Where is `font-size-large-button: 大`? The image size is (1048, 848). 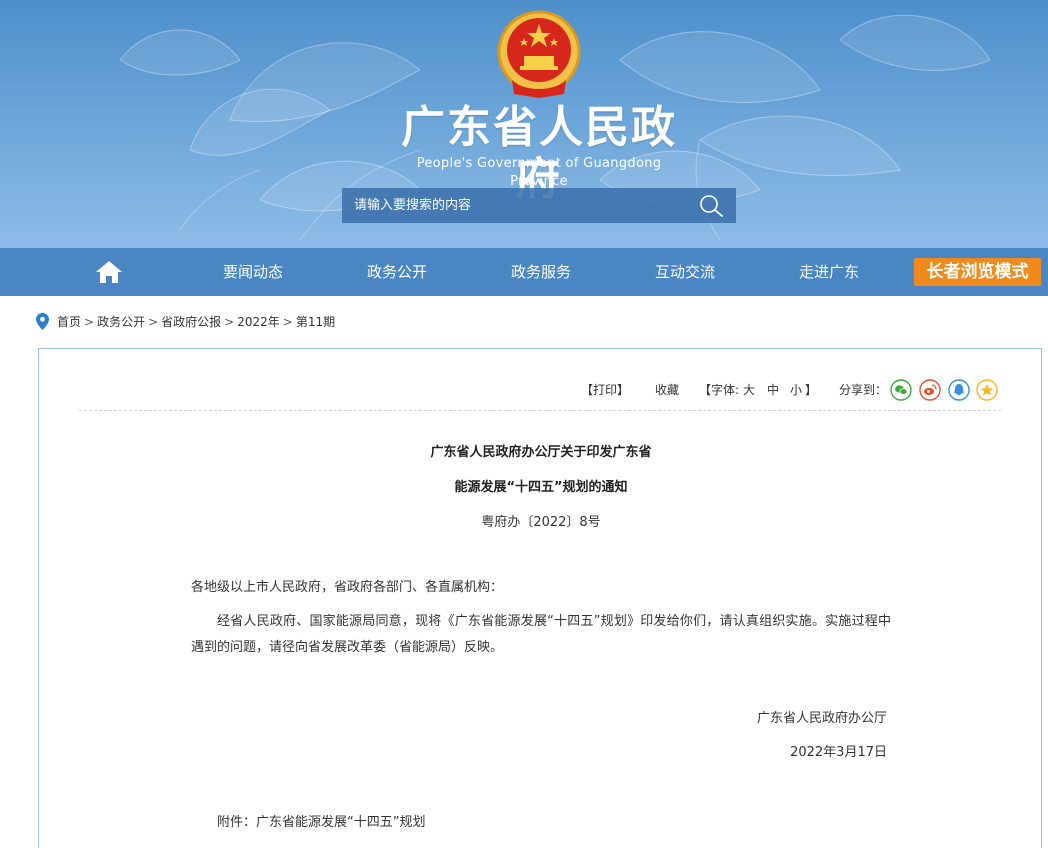 font-size-large-button: 大 is located at coordinates (749, 390).